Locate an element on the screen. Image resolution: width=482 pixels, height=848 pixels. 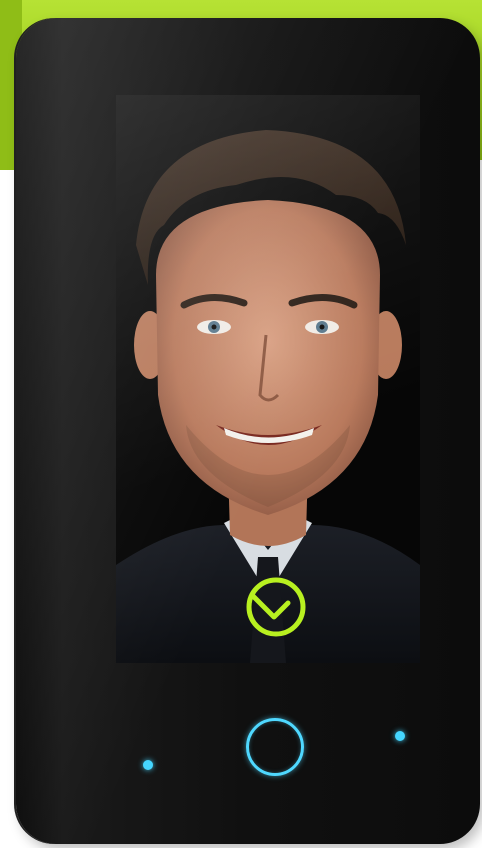
right-indicator-light is located at coordinates (400, 736).